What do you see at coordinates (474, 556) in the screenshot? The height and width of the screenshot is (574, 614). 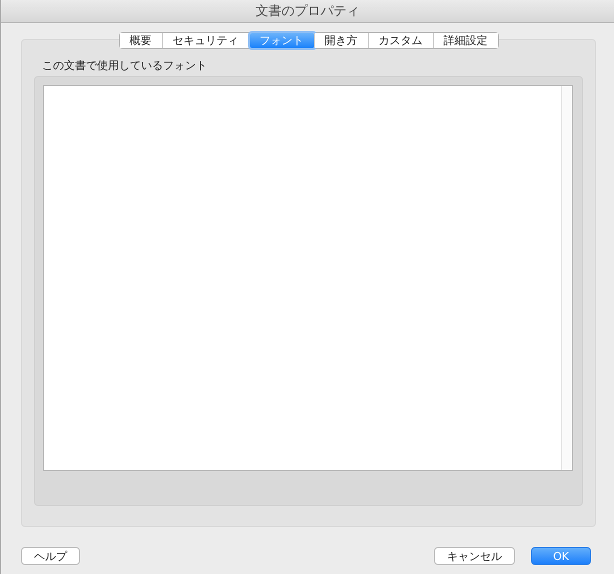 I see `cancel-button: キャンセル` at bounding box center [474, 556].